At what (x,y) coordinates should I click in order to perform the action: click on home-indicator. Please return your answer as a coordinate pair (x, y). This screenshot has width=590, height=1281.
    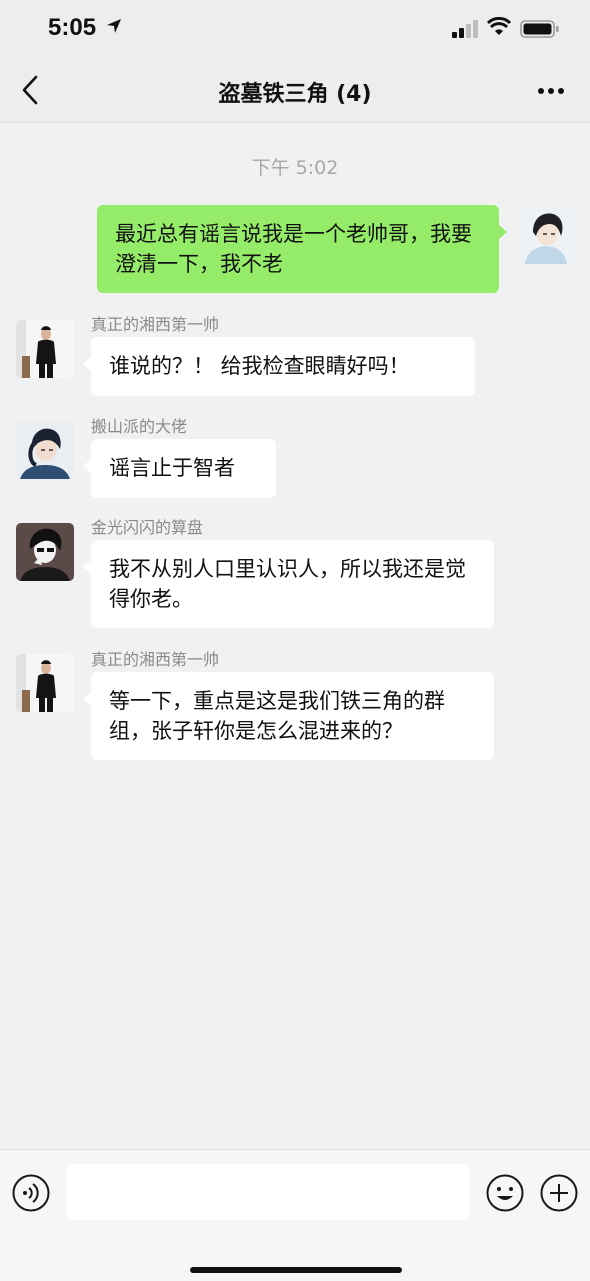
    Looking at the image, I should click on (296, 1270).